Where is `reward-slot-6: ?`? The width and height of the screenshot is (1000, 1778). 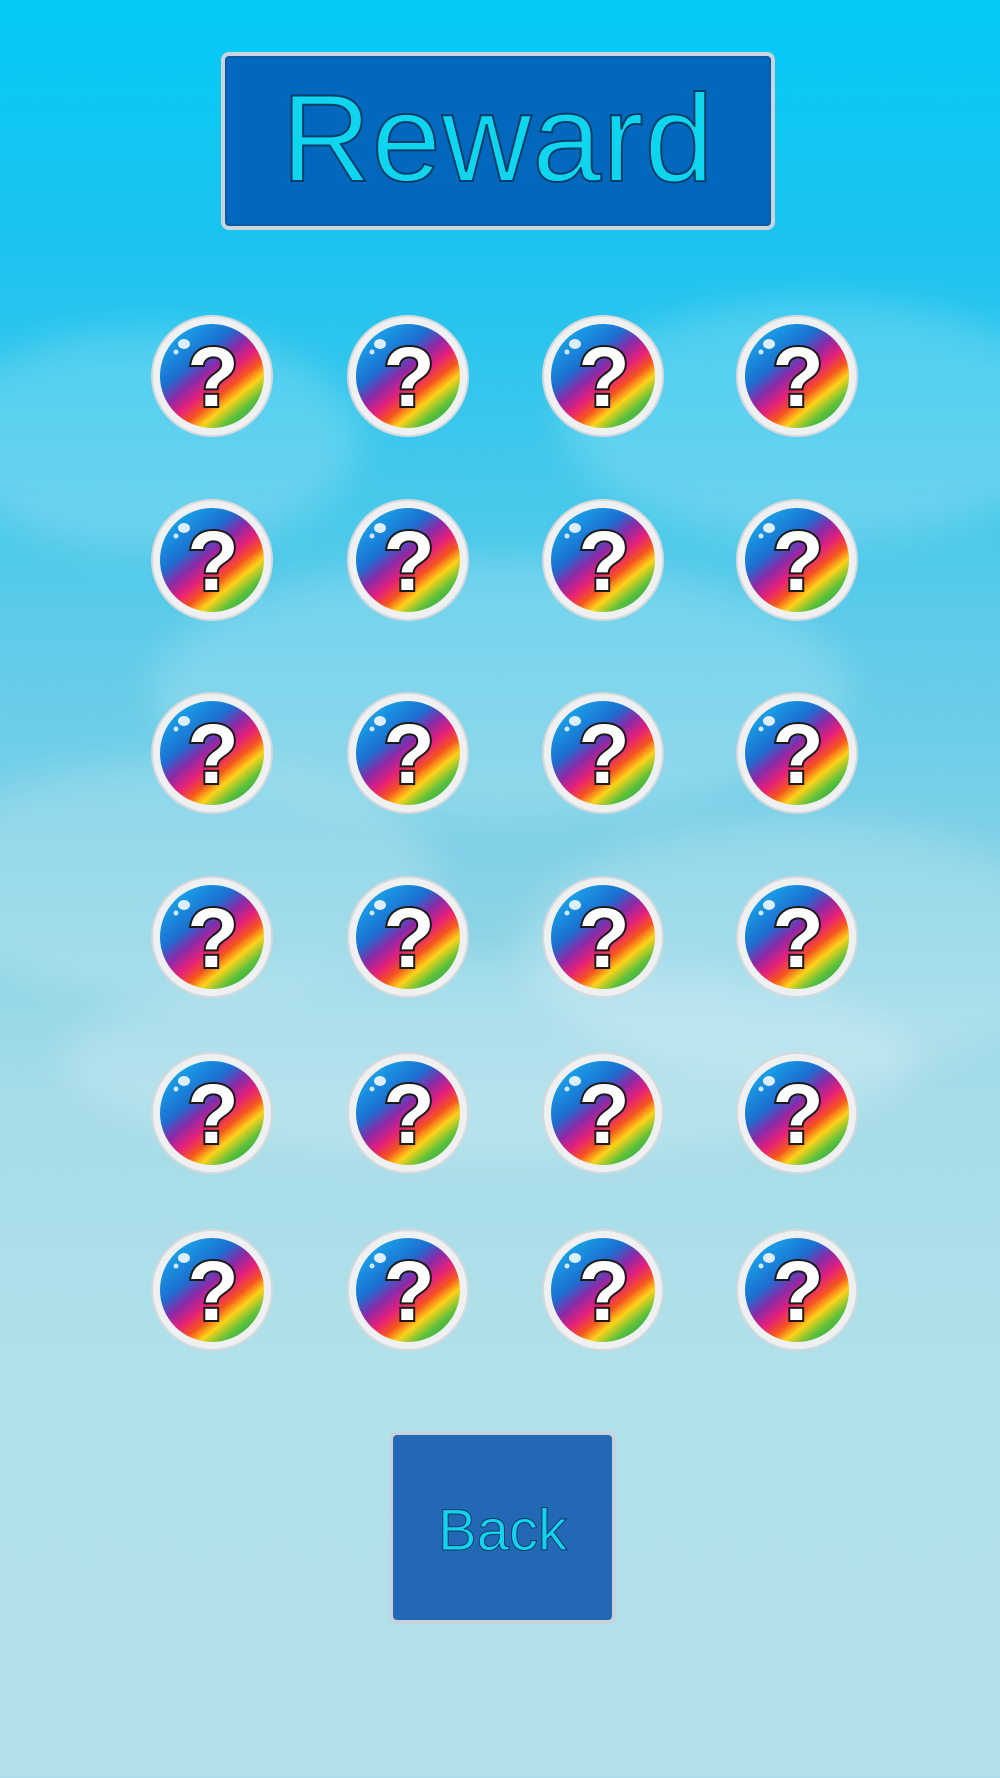 reward-slot-6: ? is located at coordinates (408, 560).